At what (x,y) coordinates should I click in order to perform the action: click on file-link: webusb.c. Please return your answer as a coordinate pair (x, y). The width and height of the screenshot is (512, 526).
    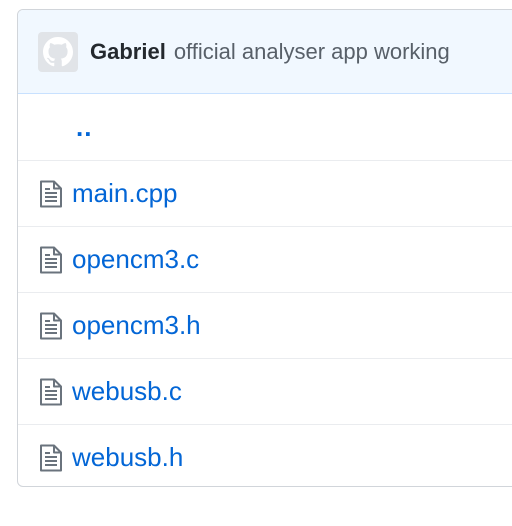
    Looking at the image, I should click on (127, 391).